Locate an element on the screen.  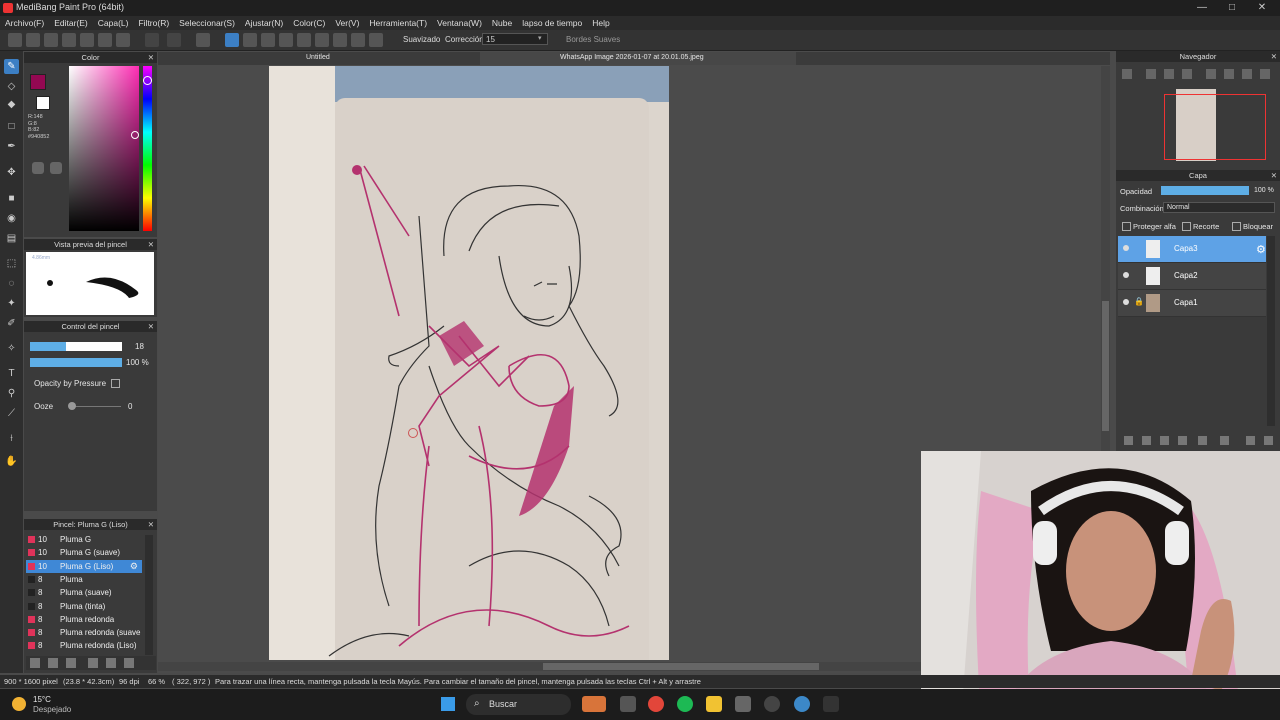
new-8bit-layer-icon is located at coordinates (1164, 440).